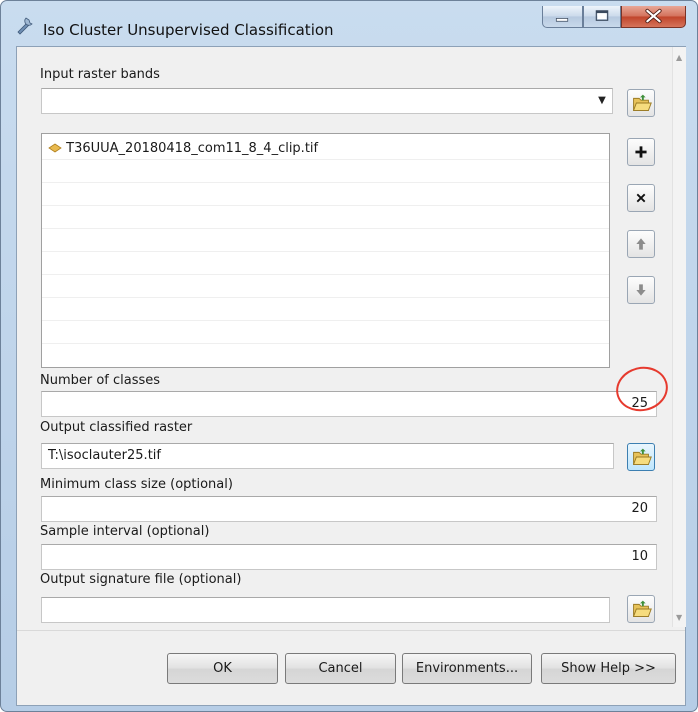 Image resolution: width=698 pixels, height=712 pixels. I want to click on output-classified-raster-label: Output classified raster, so click(116, 427).